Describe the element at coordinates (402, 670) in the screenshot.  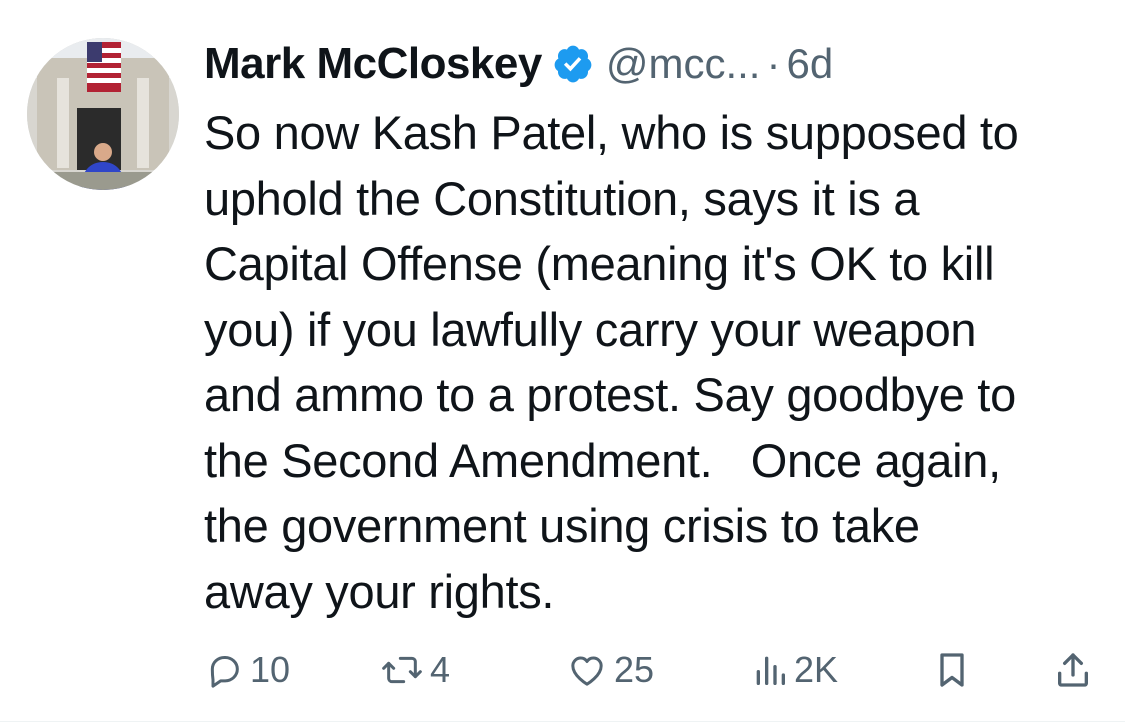
I see `repost-icon` at that location.